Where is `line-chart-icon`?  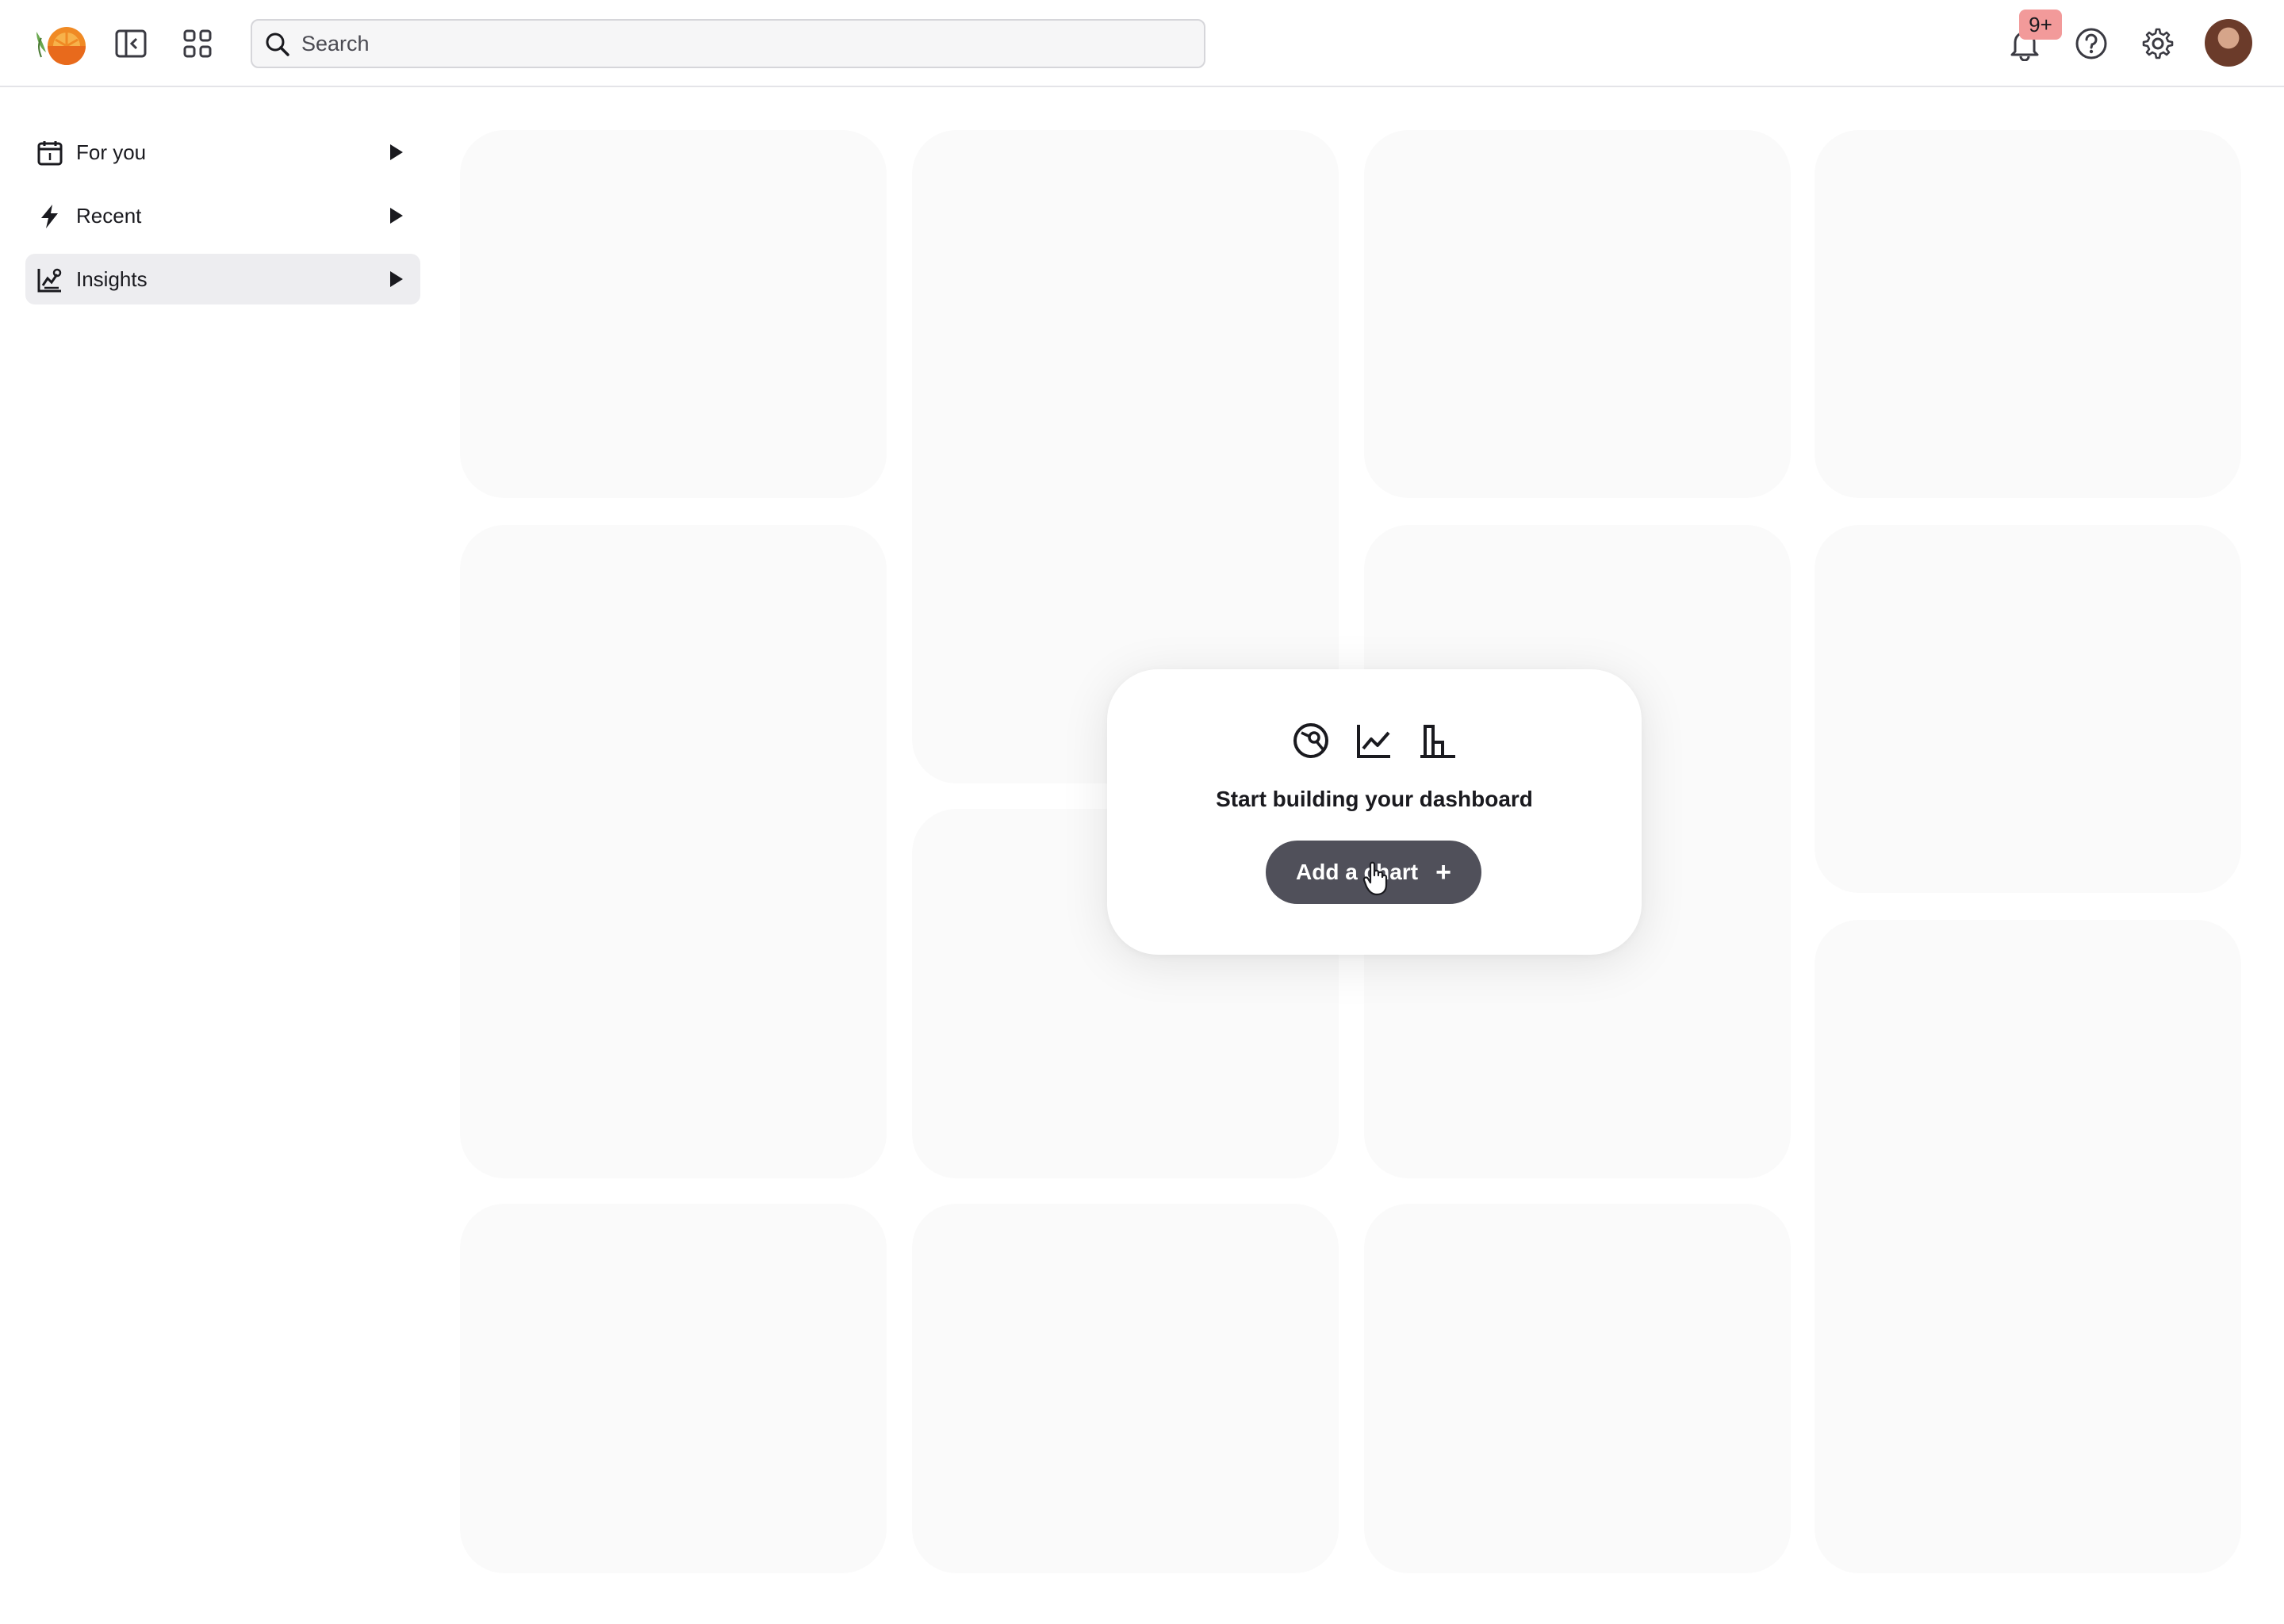 line-chart-icon is located at coordinates (1374, 740).